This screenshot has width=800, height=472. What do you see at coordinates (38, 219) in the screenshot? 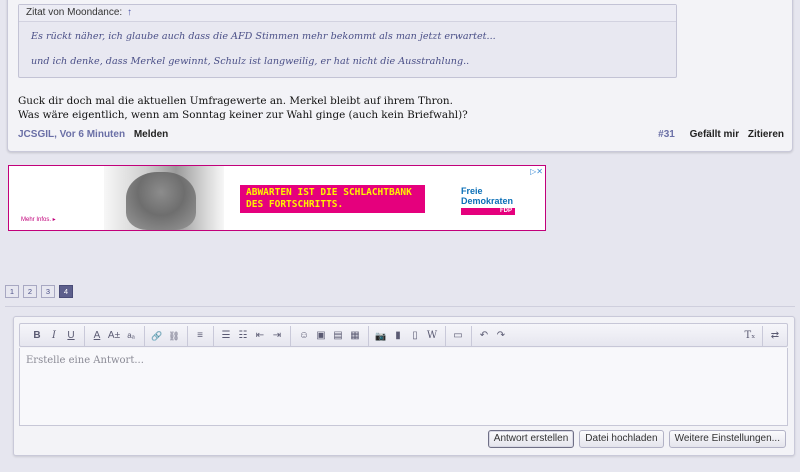
I see `ad-more-info-link: Mehr Infos. ▸` at bounding box center [38, 219].